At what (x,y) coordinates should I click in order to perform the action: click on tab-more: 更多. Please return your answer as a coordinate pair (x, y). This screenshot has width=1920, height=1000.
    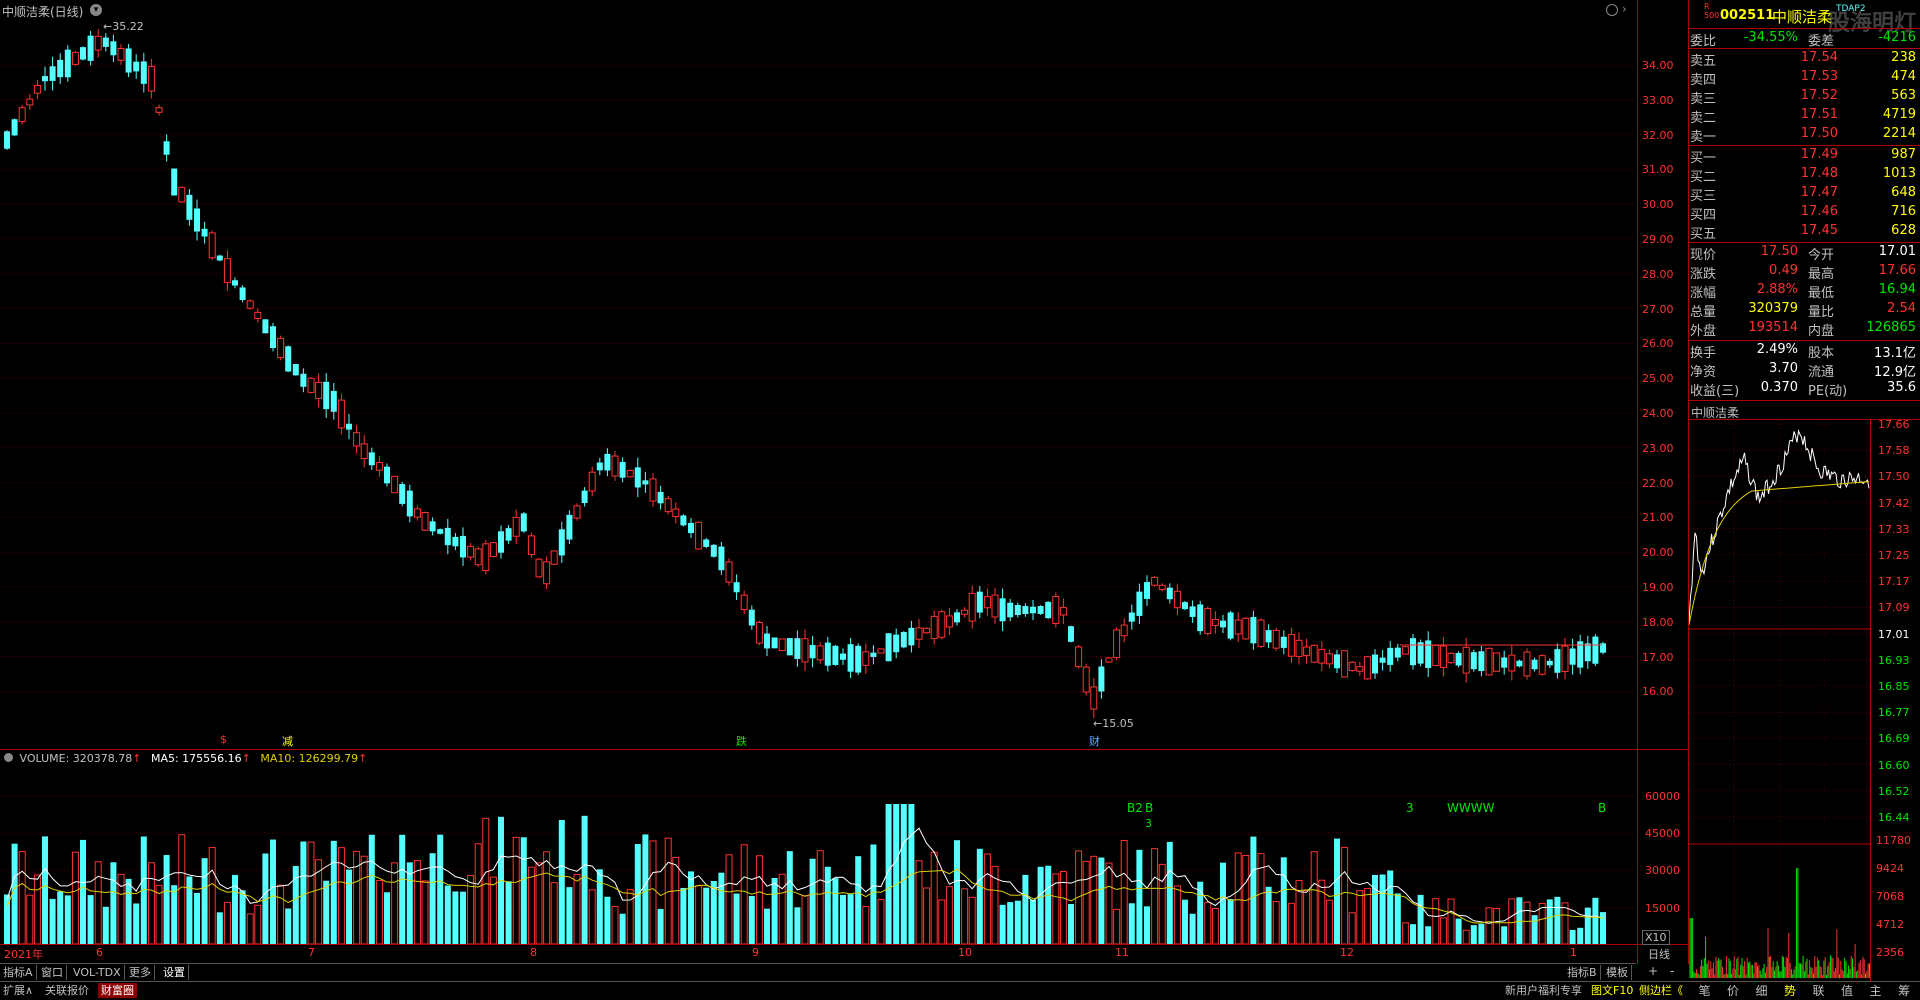
    Looking at the image, I should click on (140, 972).